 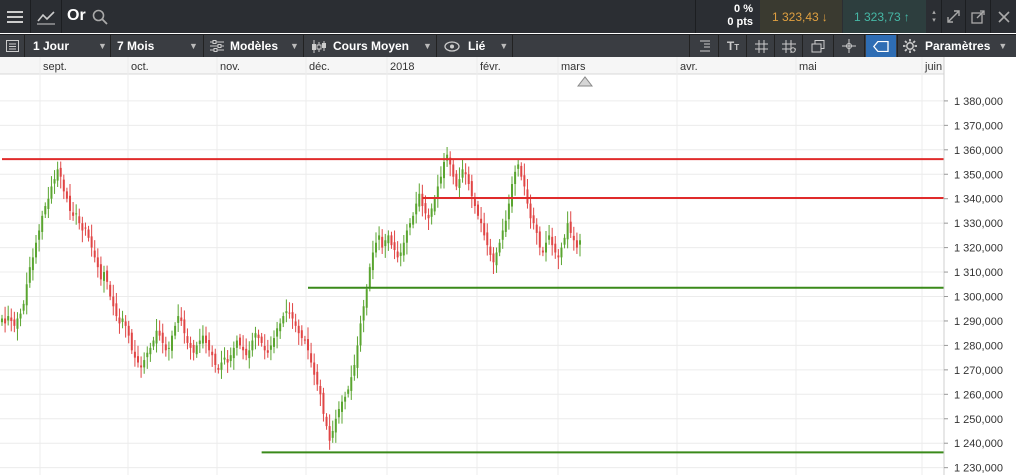 I want to click on sell-price-button: 1 323,43 ↓, so click(x=801, y=16).